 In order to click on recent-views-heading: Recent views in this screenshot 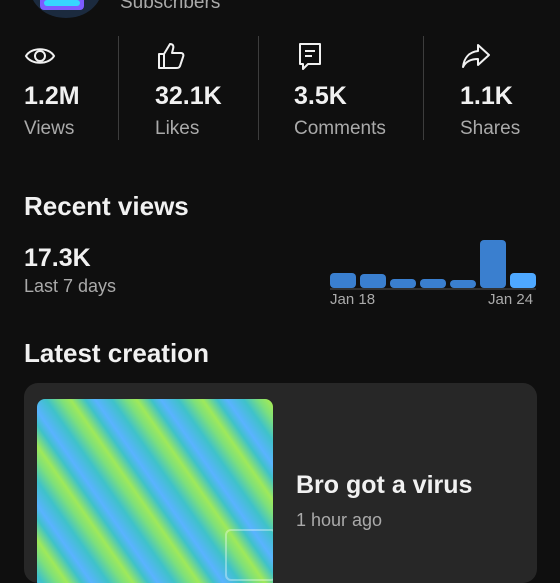, I will do `click(106, 206)`.